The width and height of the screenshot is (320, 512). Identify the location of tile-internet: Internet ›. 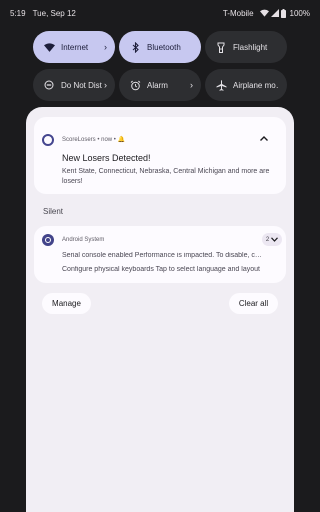
(74, 47).